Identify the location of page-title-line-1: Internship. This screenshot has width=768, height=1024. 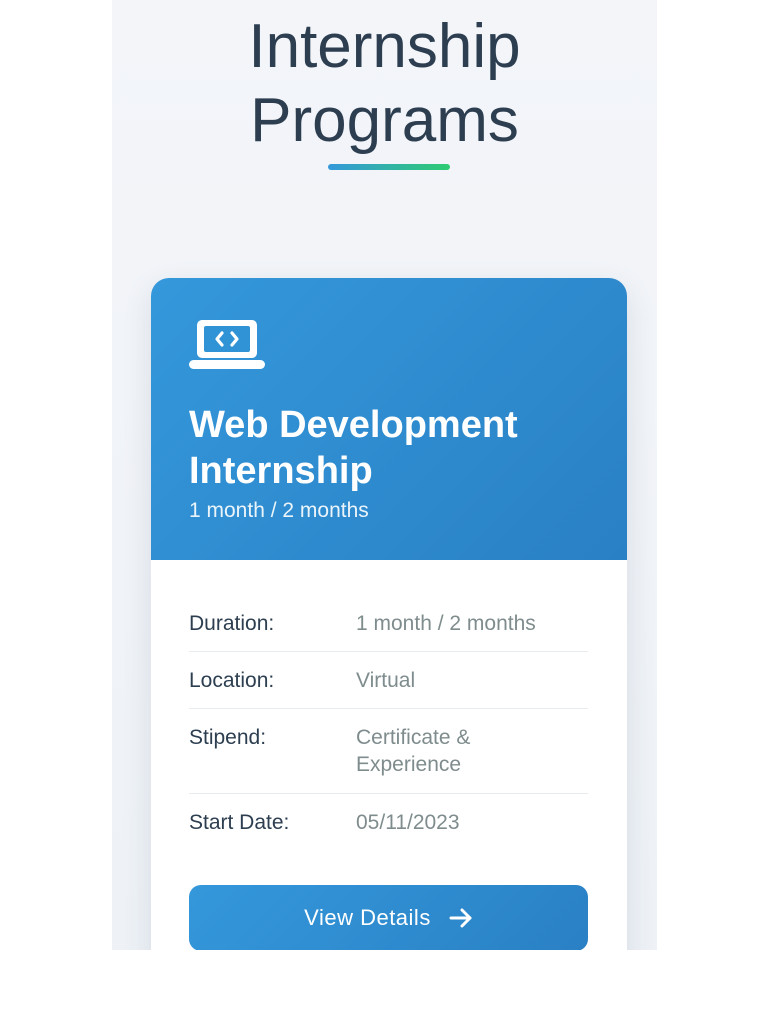
(384, 46).